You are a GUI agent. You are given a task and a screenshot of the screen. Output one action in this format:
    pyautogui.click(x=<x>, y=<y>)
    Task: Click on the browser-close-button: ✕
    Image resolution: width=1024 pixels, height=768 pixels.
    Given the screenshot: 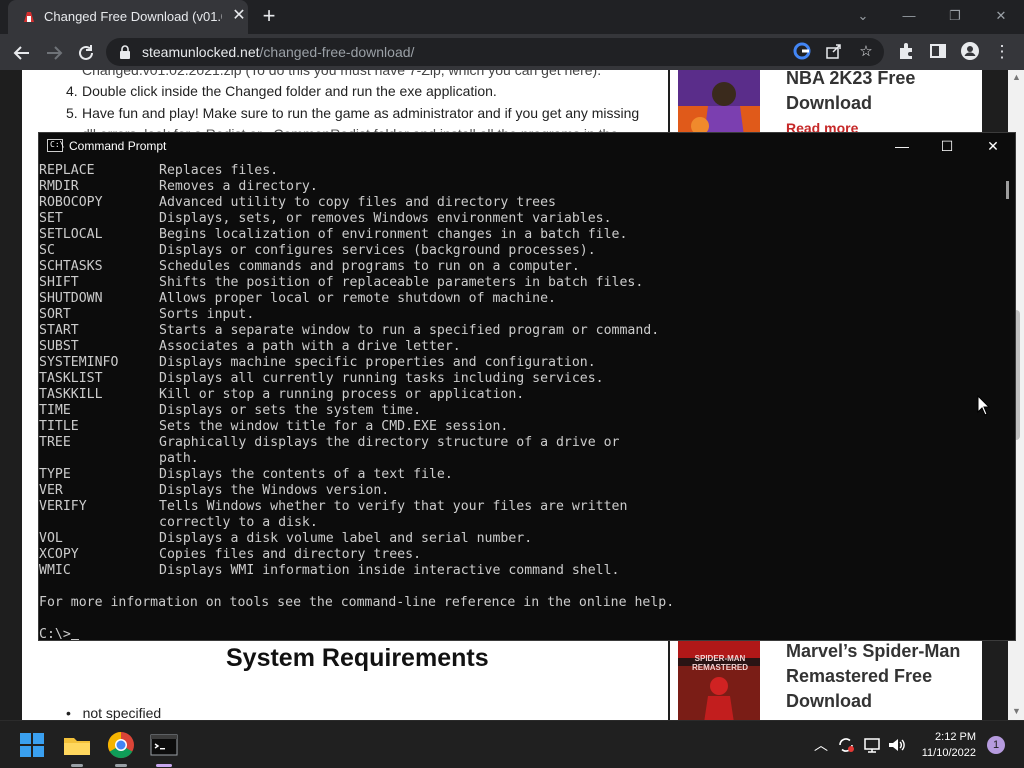 What is the action you would take?
    pyautogui.click(x=1001, y=16)
    